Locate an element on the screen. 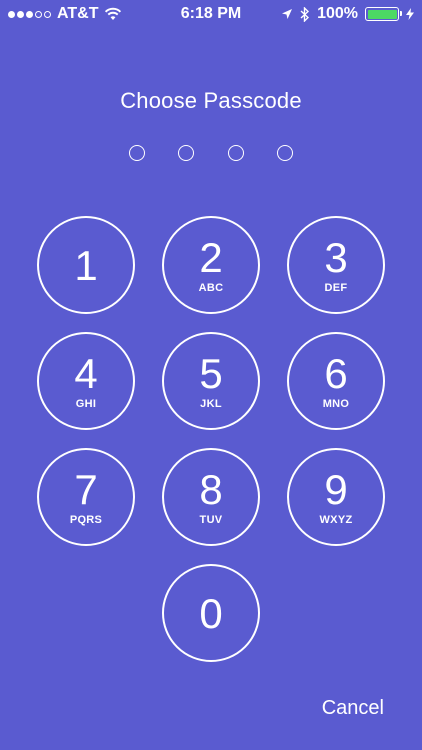 This screenshot has width=422, height=750. key-digit: 5 is located at coordinates (211, 373).